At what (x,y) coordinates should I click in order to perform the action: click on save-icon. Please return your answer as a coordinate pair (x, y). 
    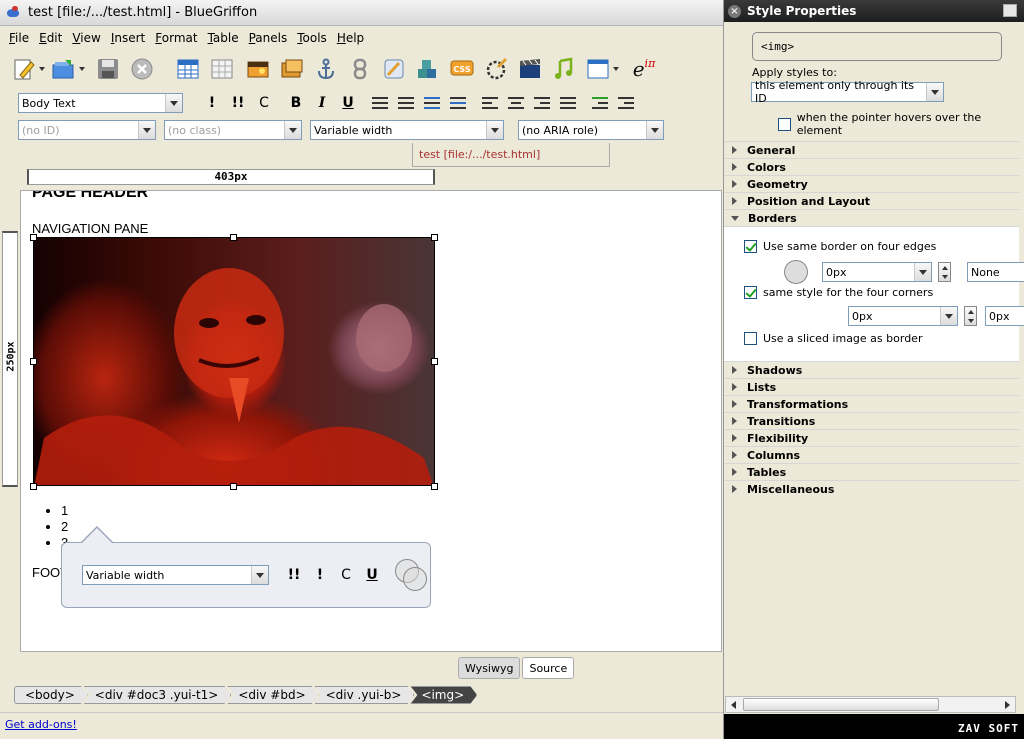
    Looking at the image, I should click on (108, 69).